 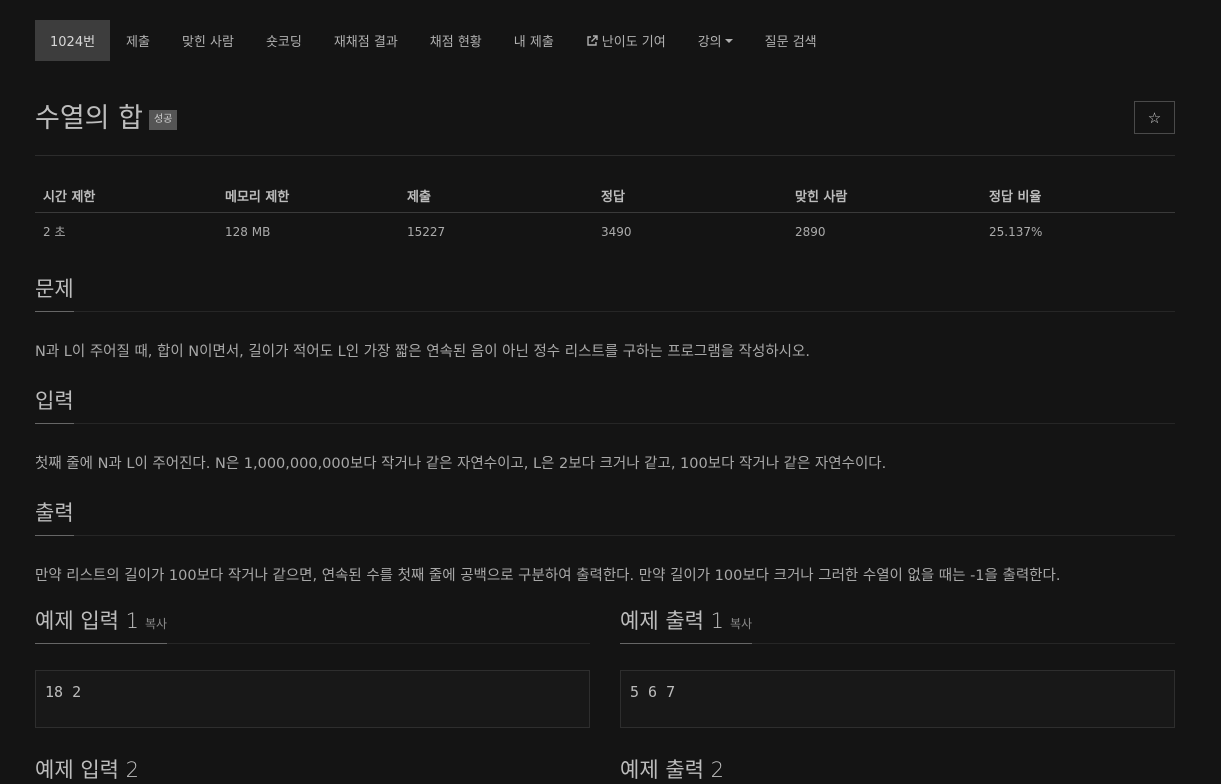 I want to click on sample-output-box: 5 6 7, so click(x=897, y=699).